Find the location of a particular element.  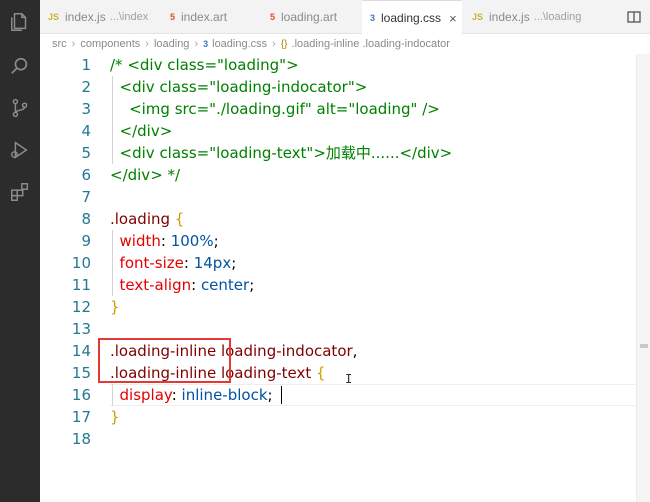

line-number: 4 is located at coordinates (86, 131).